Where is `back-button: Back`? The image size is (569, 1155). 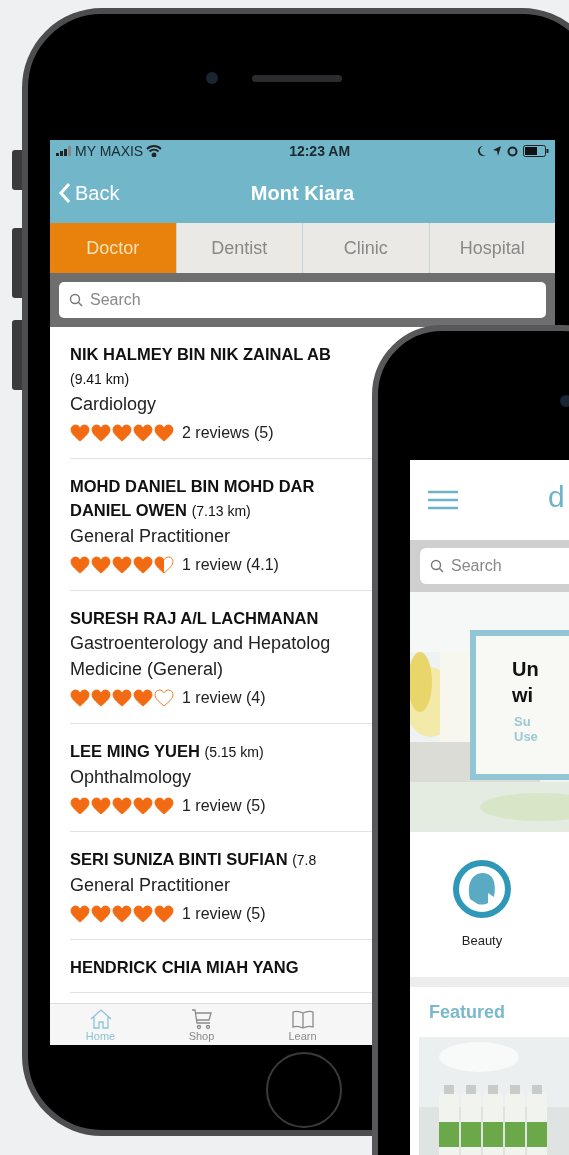 back-button: Back is located at coordinates (89, 193).